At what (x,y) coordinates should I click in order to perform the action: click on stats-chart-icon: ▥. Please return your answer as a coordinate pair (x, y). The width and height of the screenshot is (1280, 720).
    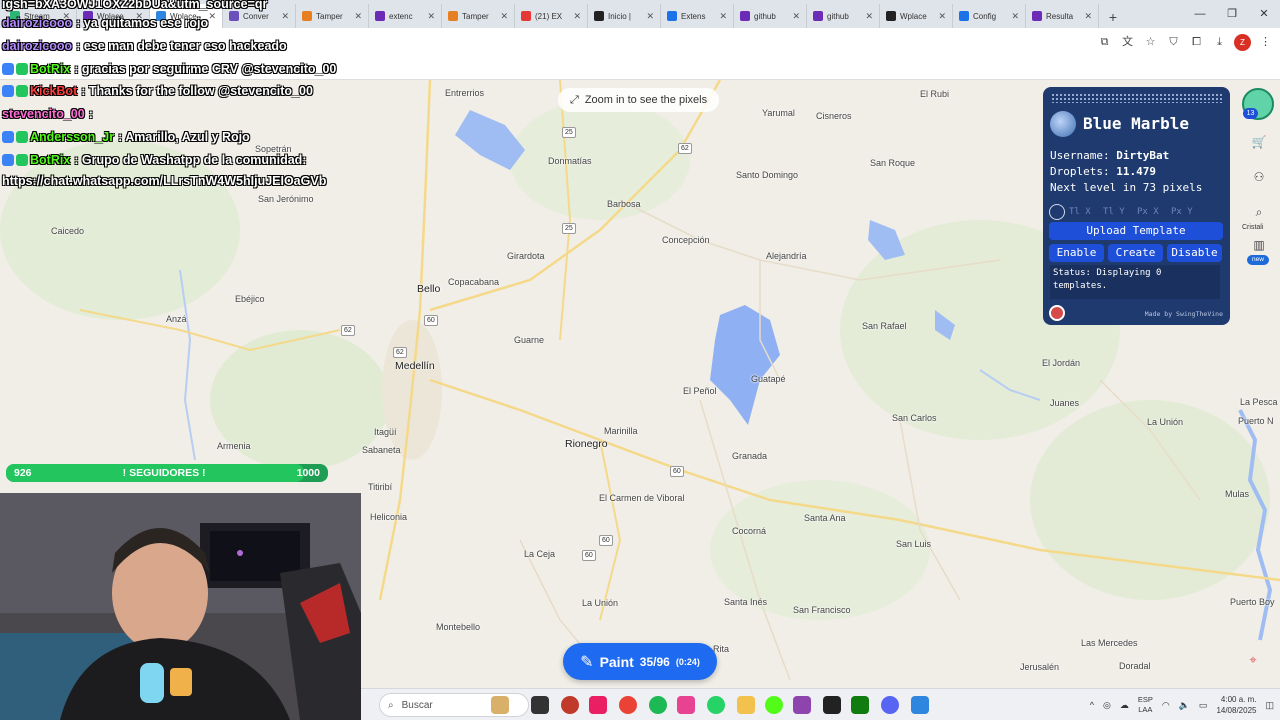
    Looking at the image, I should click on (1259, 245).